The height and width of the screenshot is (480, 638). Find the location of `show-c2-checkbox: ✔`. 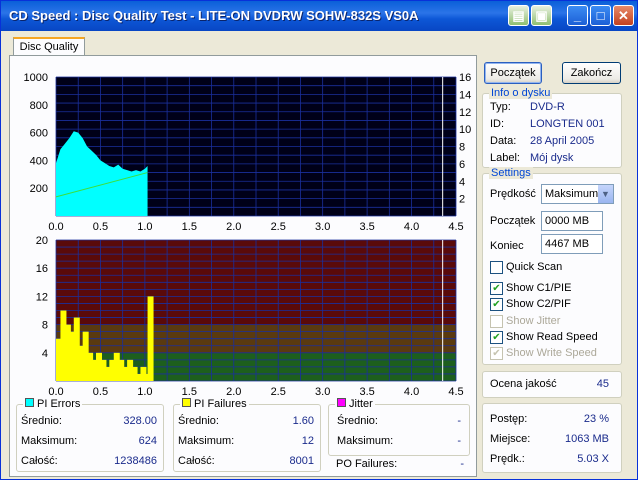

show-c2-checkbox: ✔ is located at coordinates (496, 304).